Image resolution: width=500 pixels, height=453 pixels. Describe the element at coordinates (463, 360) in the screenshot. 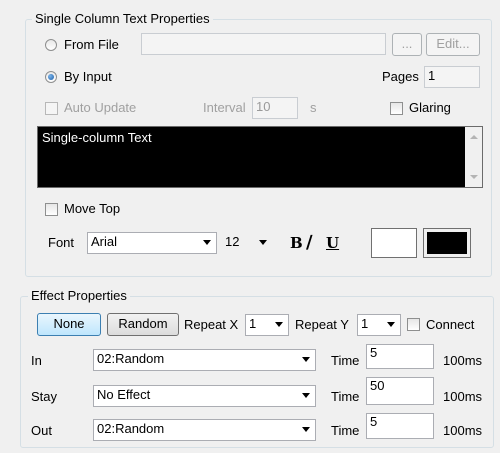

I see `in-time-unit: 100ms` at that location.